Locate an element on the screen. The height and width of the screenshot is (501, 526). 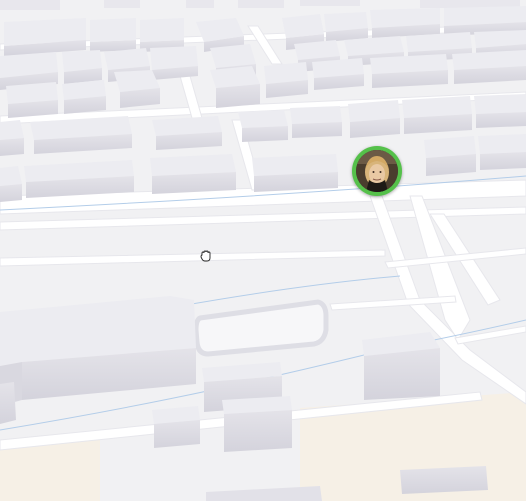
avatar-portrait-icon is located at coordinates (377, 171).